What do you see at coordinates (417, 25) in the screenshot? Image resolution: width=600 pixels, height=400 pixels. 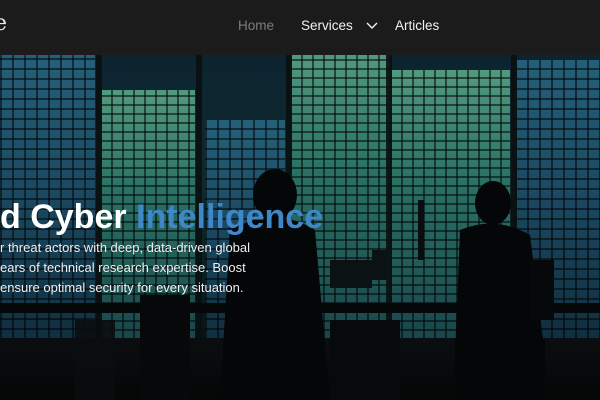 I see `nav-articles: Articles` at bounding box center [417, 25].